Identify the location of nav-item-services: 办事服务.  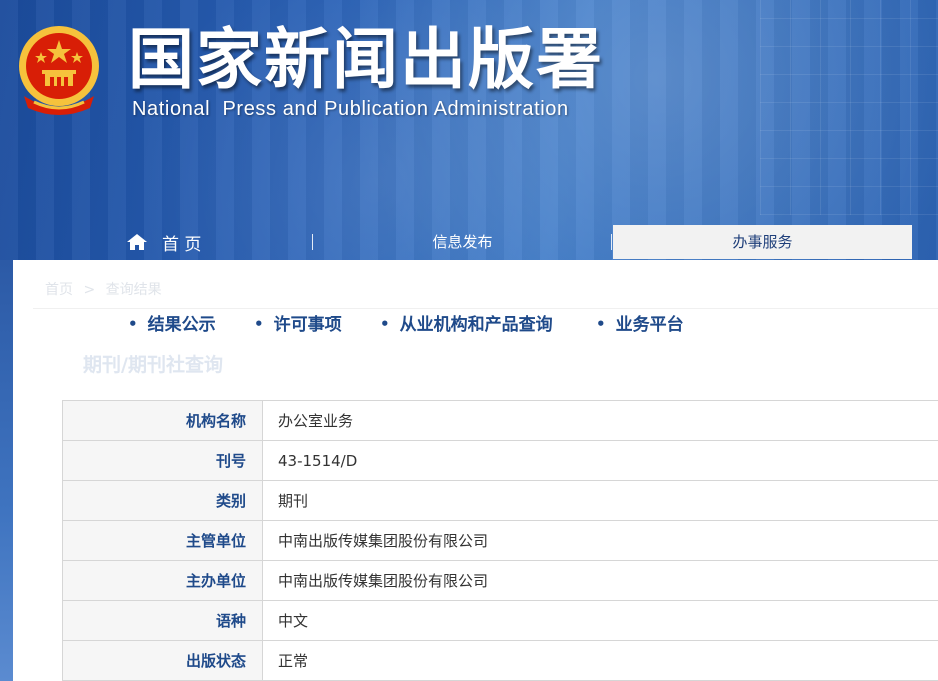
(762, 242).